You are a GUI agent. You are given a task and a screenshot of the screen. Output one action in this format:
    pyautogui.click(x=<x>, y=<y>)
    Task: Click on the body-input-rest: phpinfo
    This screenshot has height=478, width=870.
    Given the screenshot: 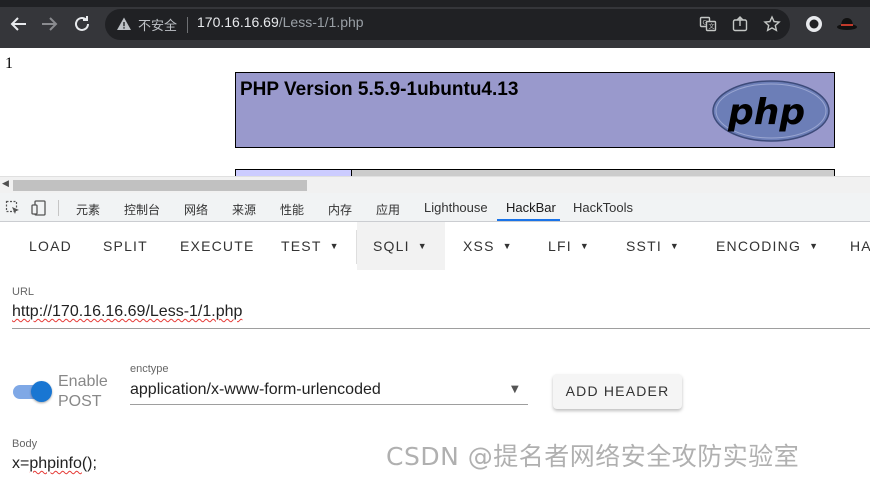 What is the action you would take?
    pyautogui.click(x=55, y=463)
    